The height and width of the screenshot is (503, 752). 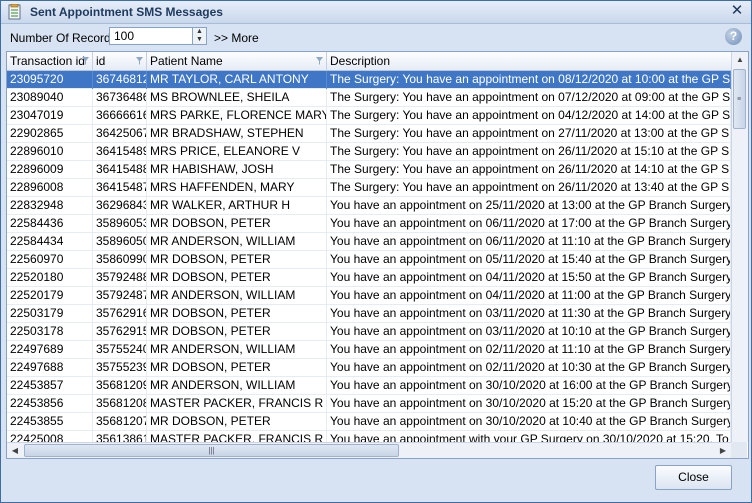 I want to click on id-cell: 35896050, so click(x=120, y=242).